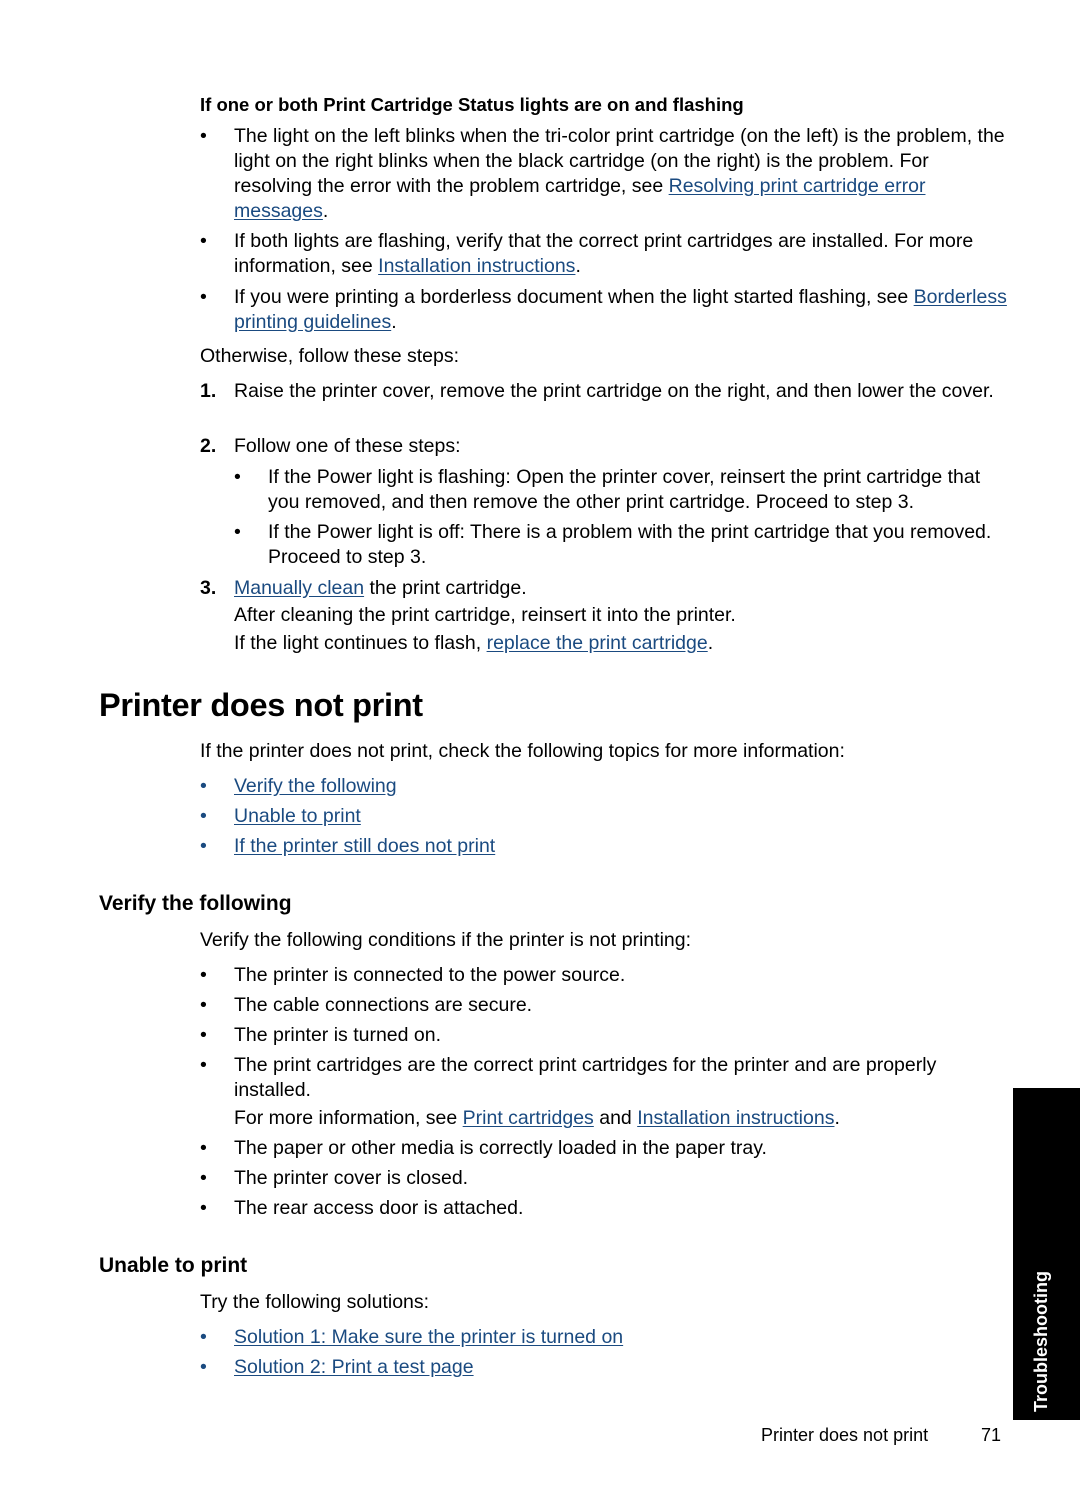 Image resolution: width=1080 pixels, height=1495 pixels. Describe the element at coordinates (991, 1435) in the screenshot. I see `page-number: 71` at that location.